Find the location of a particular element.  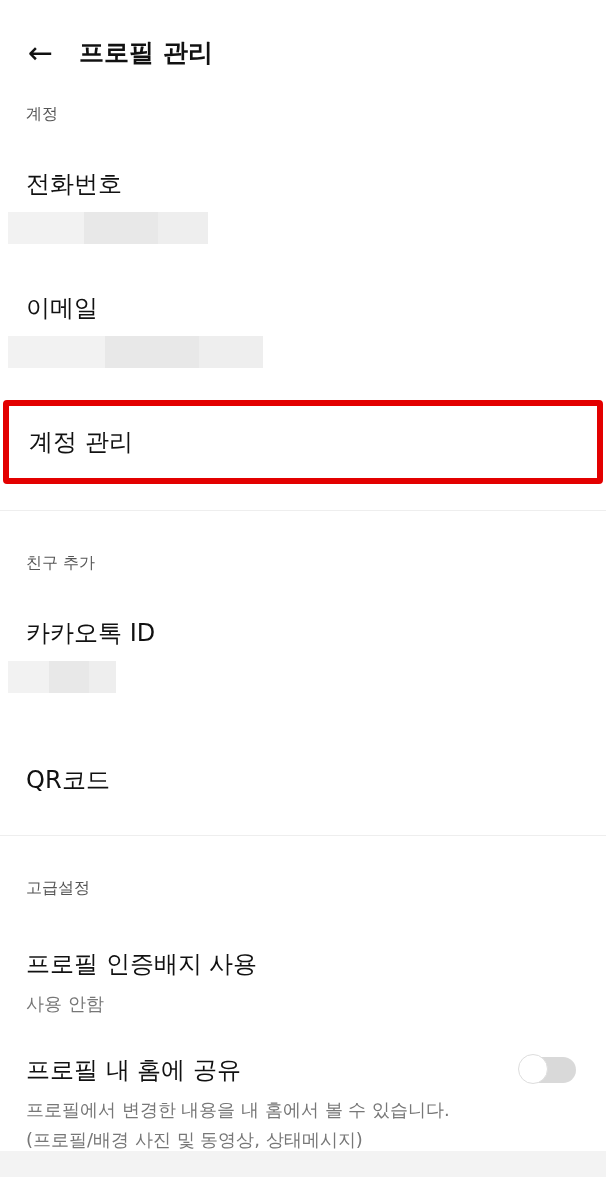

setting-title: 이메일 is located at coordinates (303, 308).